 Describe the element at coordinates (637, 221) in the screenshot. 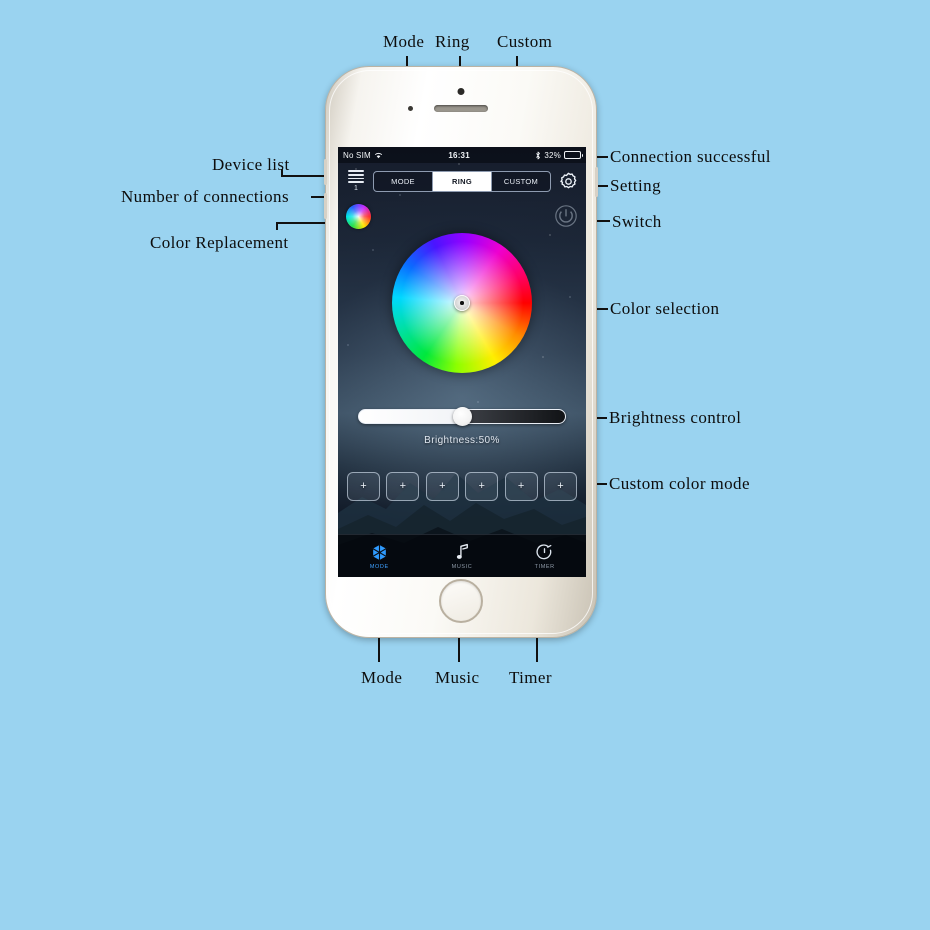

I see `annotation-switch: Switch` at that location.